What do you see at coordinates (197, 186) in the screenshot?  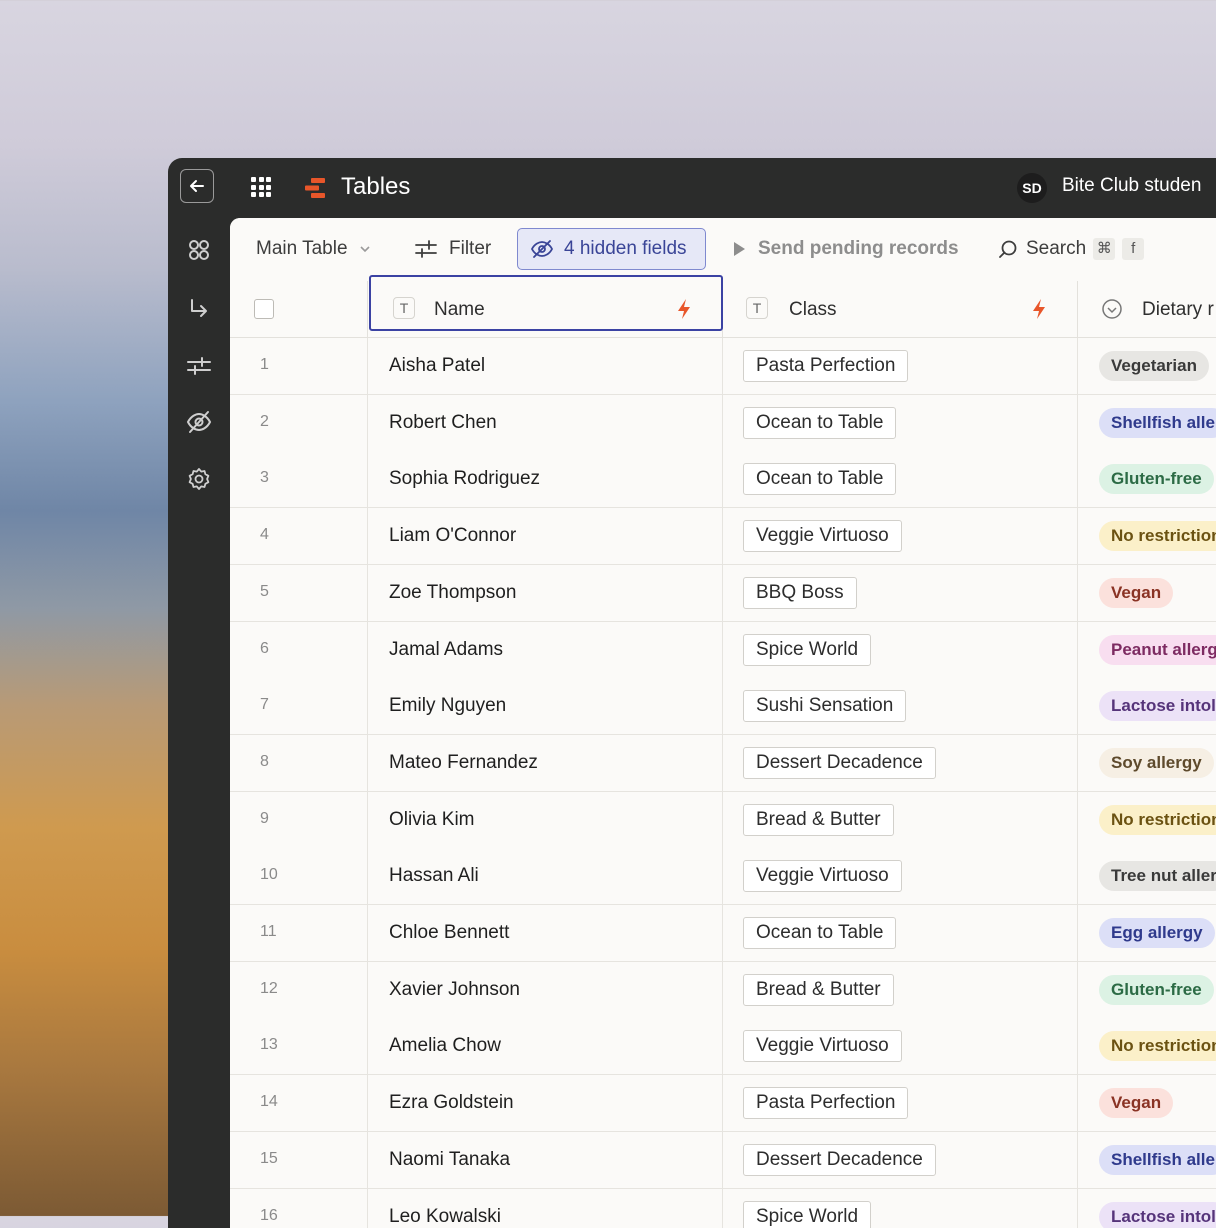 I see `back-button` at bounding box center [197, 186].